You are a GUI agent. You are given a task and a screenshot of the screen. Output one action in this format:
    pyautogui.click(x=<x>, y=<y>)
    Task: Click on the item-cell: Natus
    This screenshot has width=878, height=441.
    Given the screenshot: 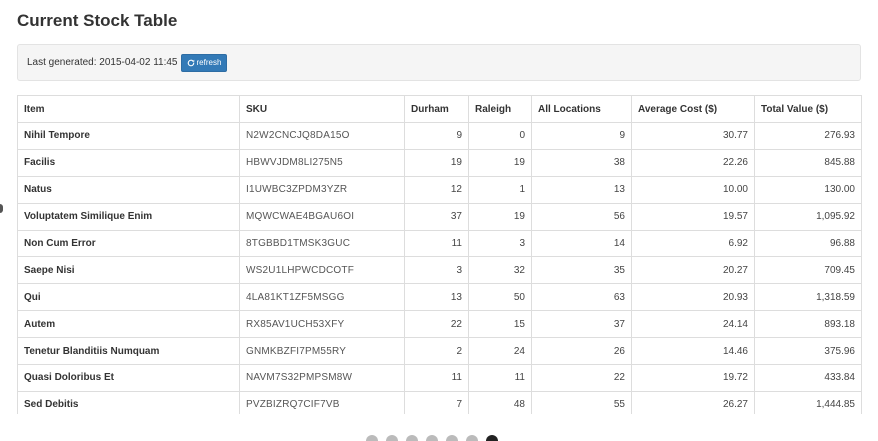 What is the action you would take?
    pyautogui.click(x=128, y=189)
    